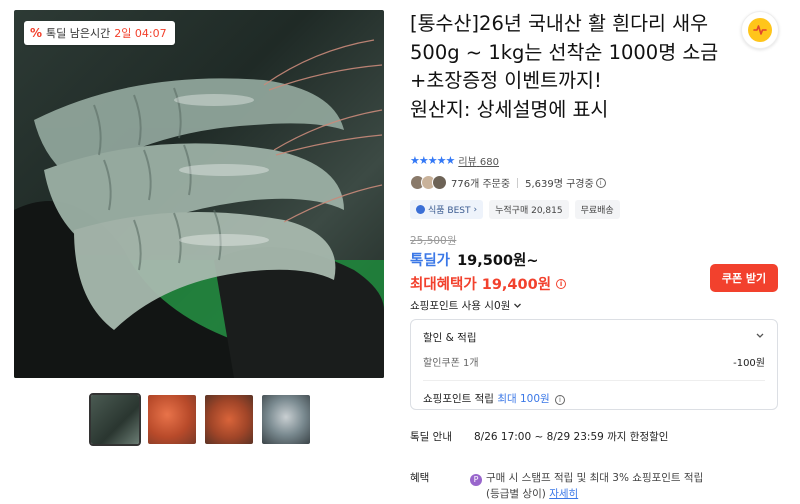 The width and height of the screenshot is (800, 504). What do you see at coordinates (447, 209) in the screenshot?
I see `tag-food-best: 식품 BEST ›` at bounding box center [447, 209].